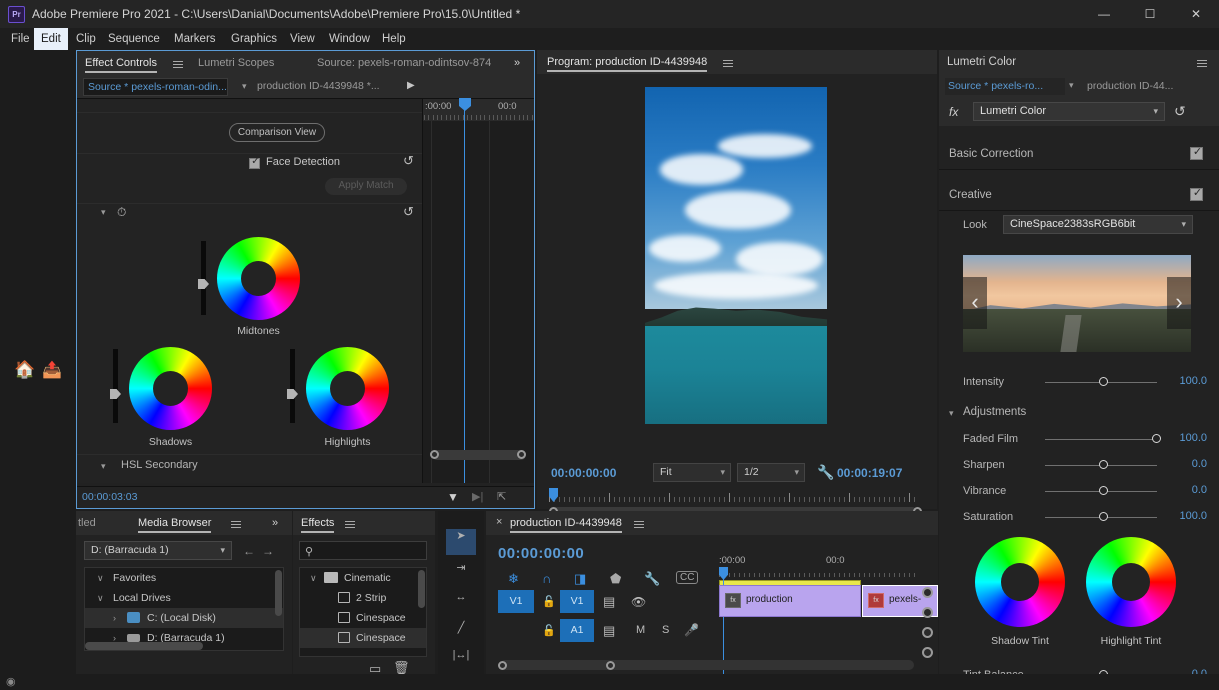  Describe the element at coordinates (478, 110) in the screenshot. I see `effect-controls-ruler: :00:00 00:0` at that location.